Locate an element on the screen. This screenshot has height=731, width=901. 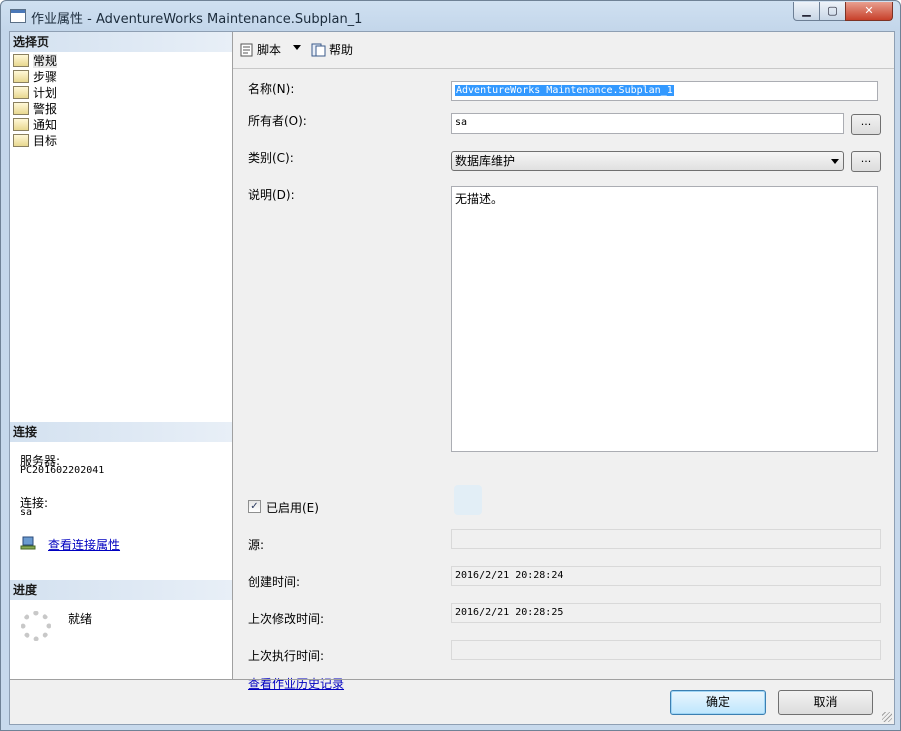
progress-spinner-icon is located at coordinates (36, 626).